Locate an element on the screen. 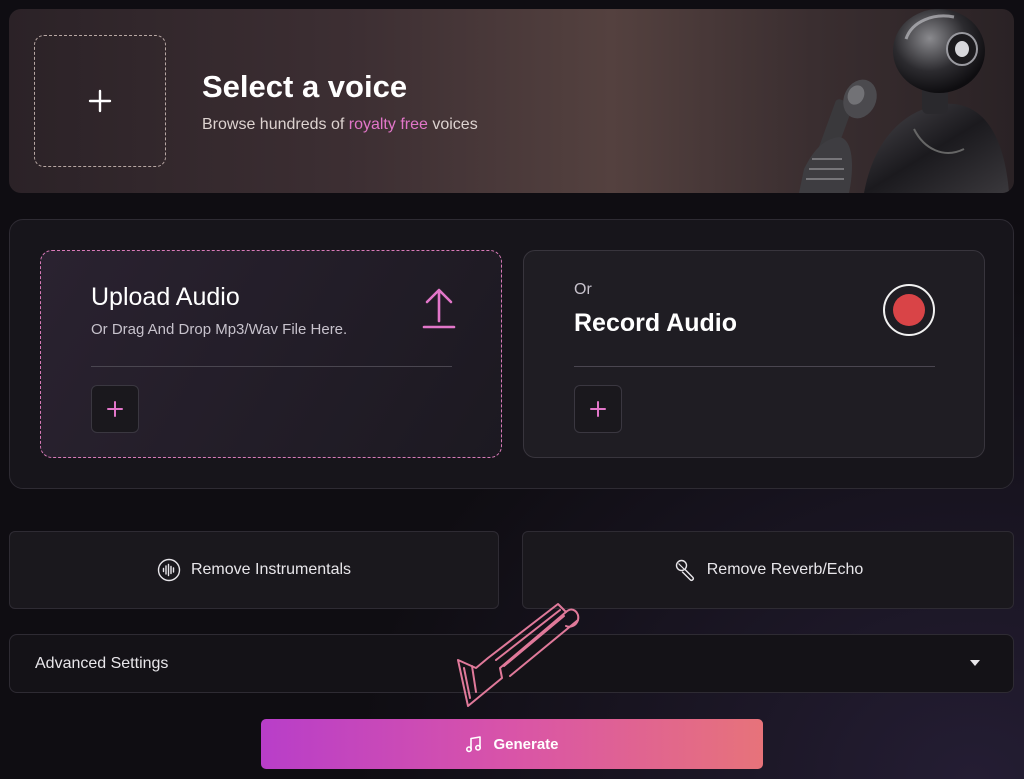  caret-down-icon is located at coordinates (975, 663).